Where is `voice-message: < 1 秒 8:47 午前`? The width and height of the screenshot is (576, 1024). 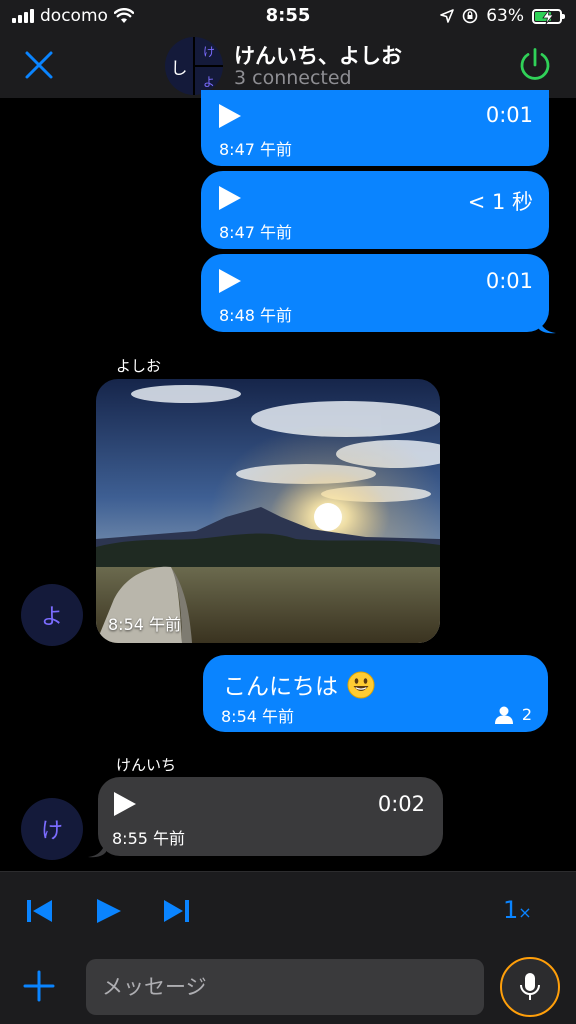 voice-message: < 1 秒 8:47 午前 is located at coordinates (375, 210).